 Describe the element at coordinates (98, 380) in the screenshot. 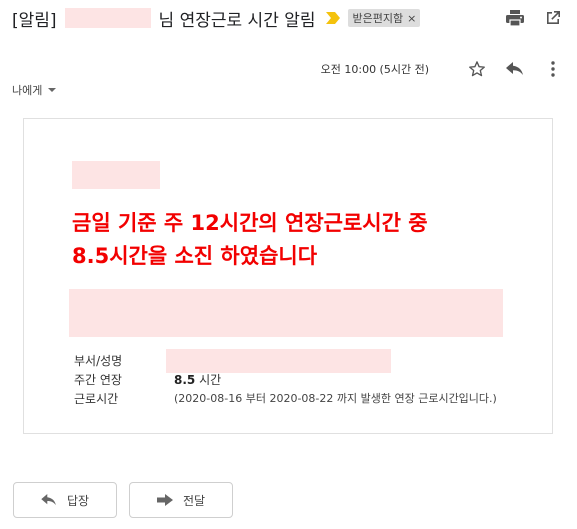

I see `info-key: 주간 연장` at that location.